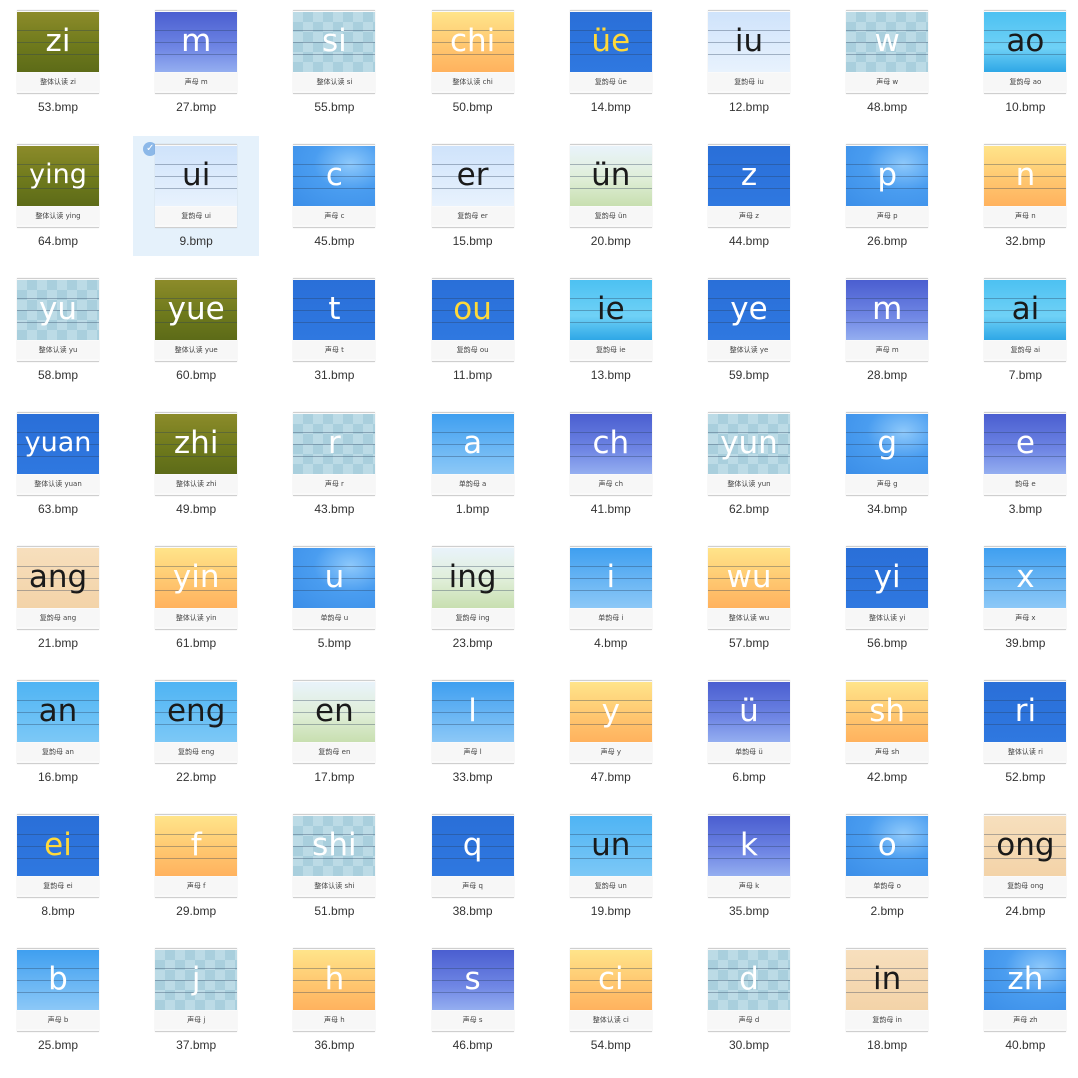  Describe the element at coordinates (1020, 107) in the screenshot. I see `file-name: 10.bmp` at that location.